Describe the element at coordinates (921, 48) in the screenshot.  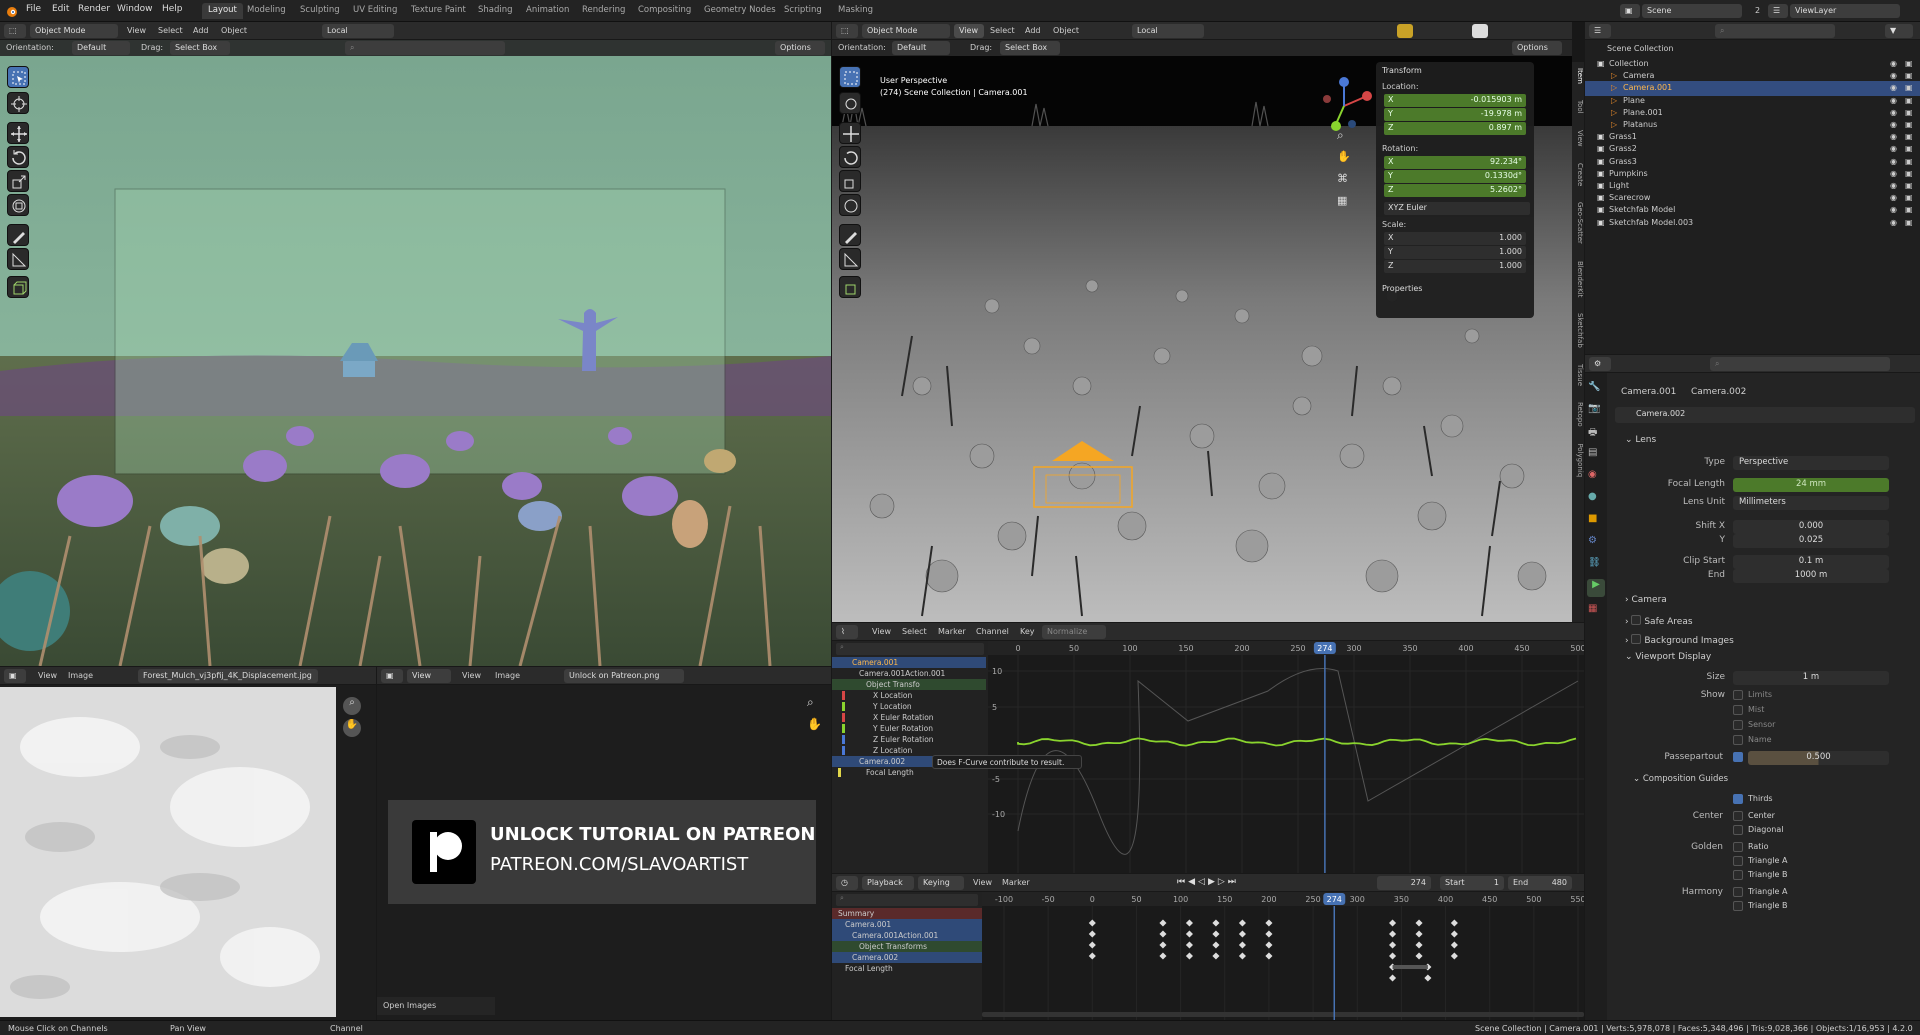
I see `orientation-dropdown: Default` at that location.